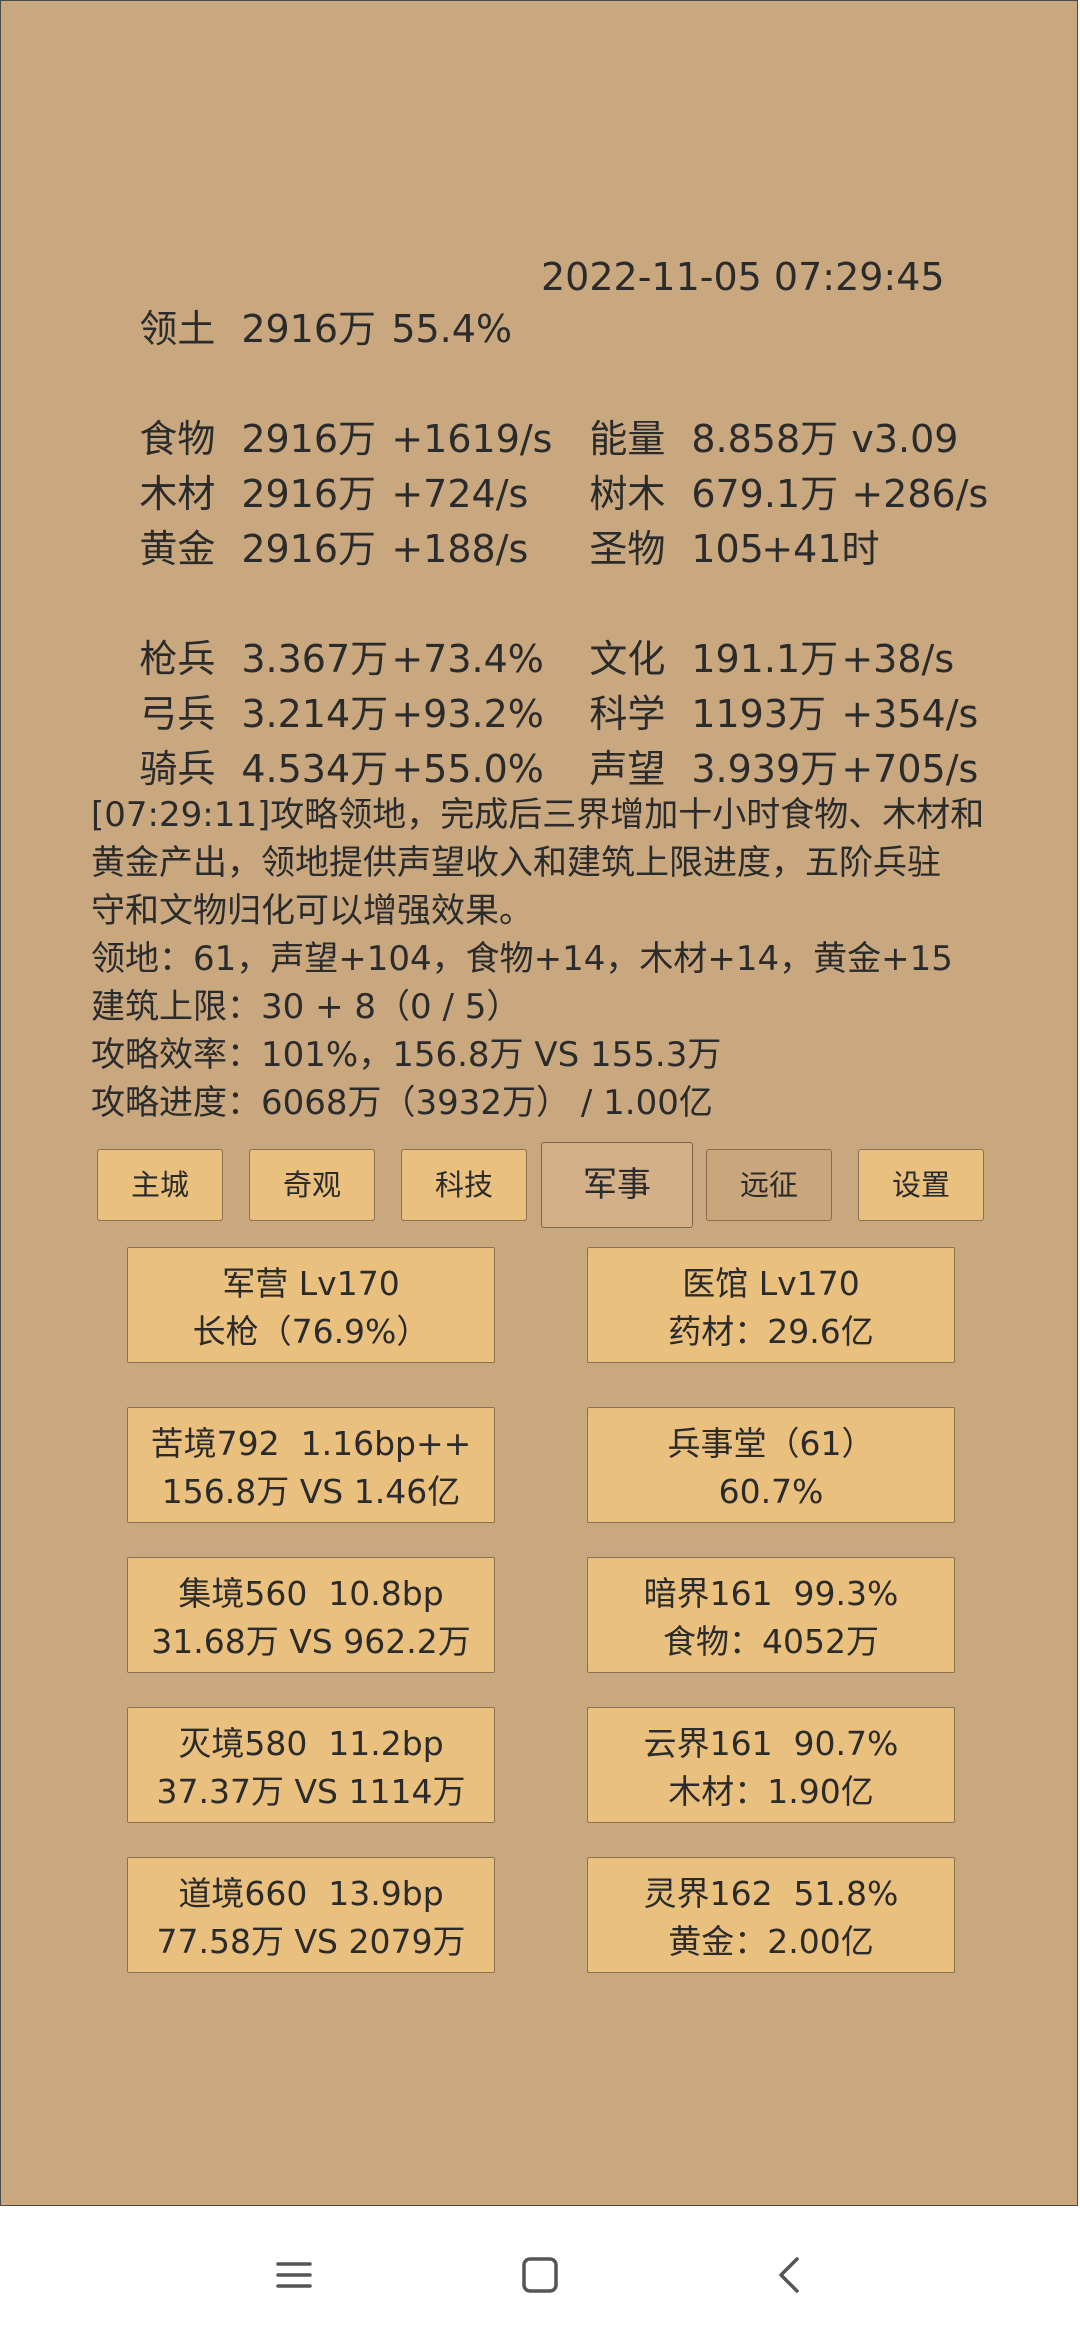 The height and width of the screenshot is (2340, 1080). Describe the element at coordinates (769, 1185) in the screenshot. I see `tab-expedition: 远征` at that location.